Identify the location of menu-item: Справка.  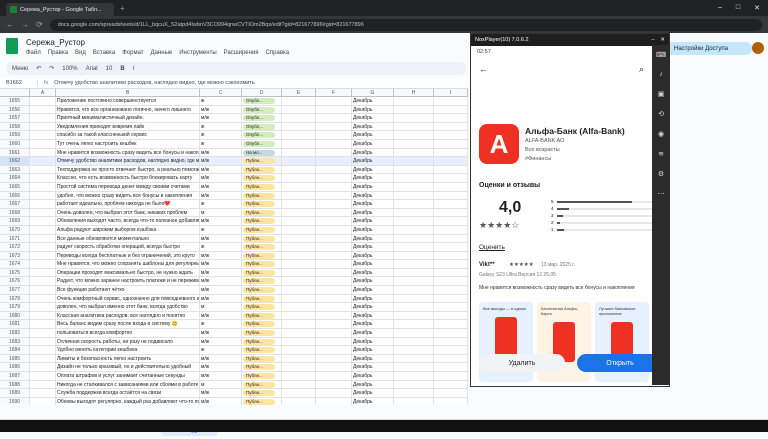
(278, 53).